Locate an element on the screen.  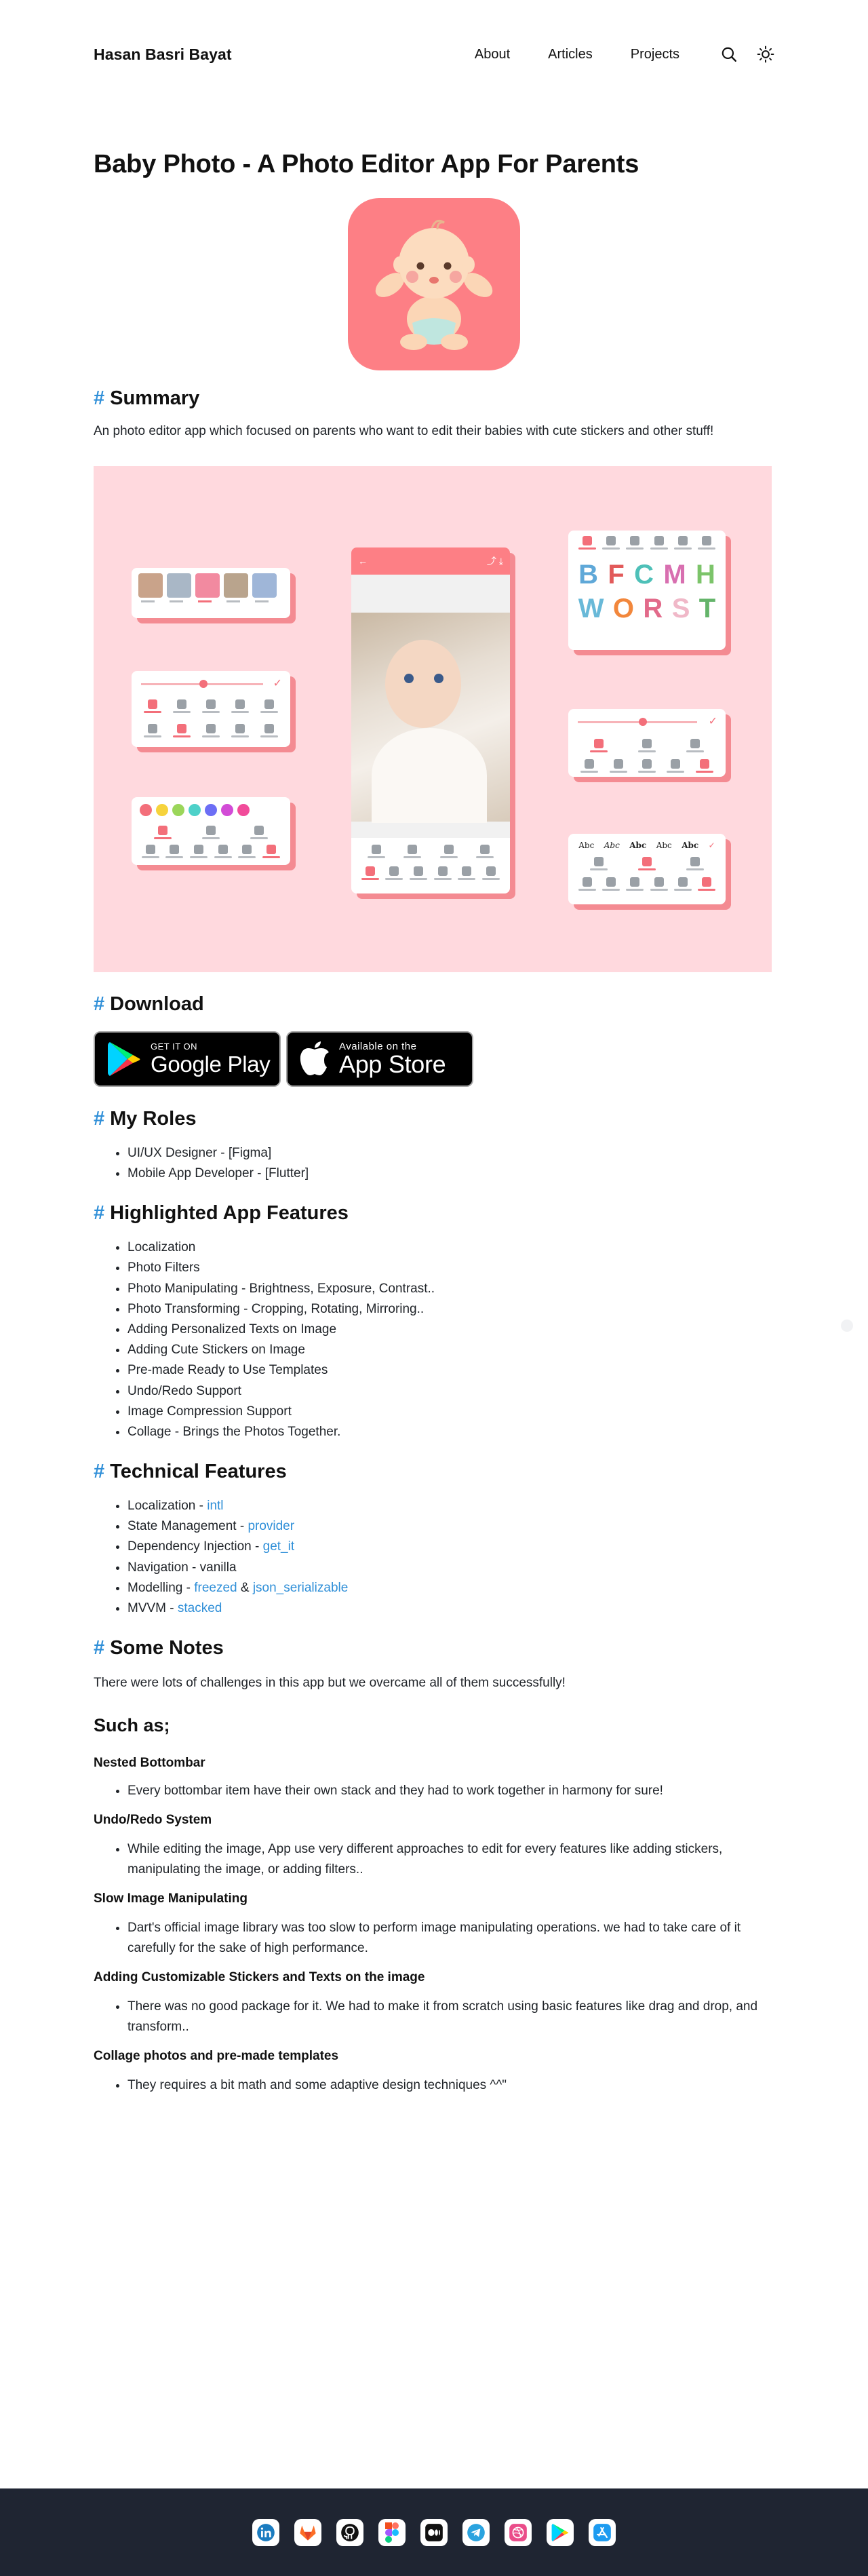
list-item: Undo/Redo Support is located at coordinates (450, 1391).